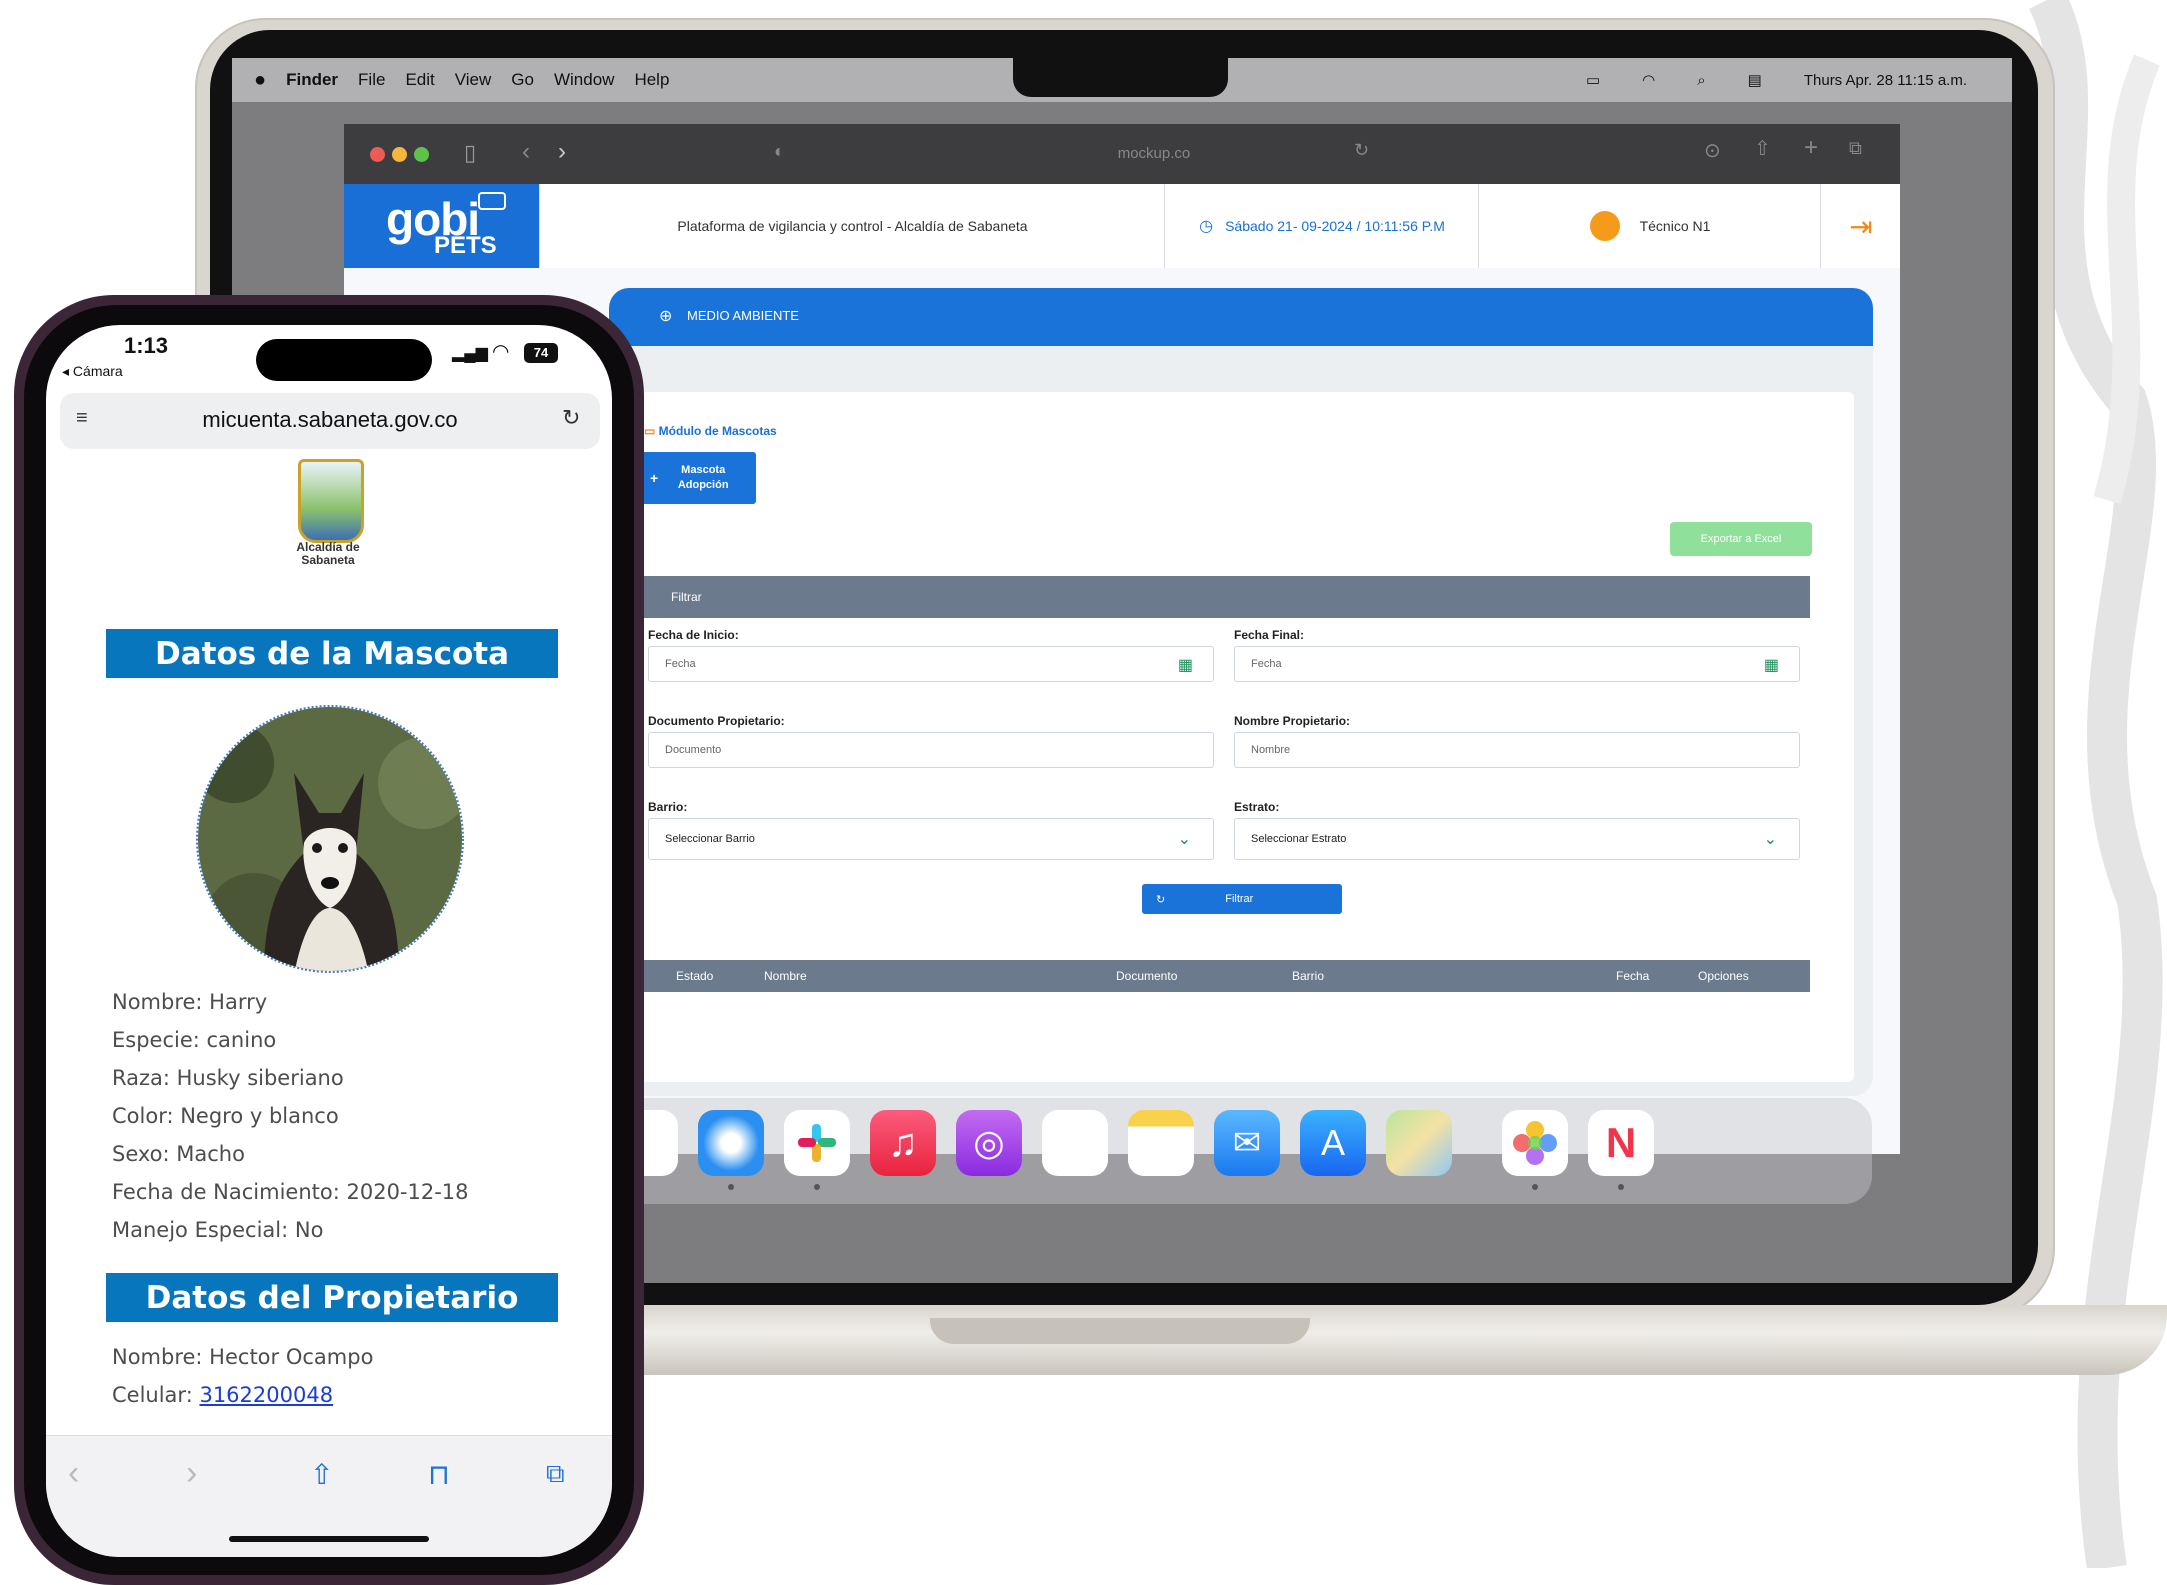  I want to click on mac-dock: ♫ ◎ ✉ A N, so click(1232, 1151).